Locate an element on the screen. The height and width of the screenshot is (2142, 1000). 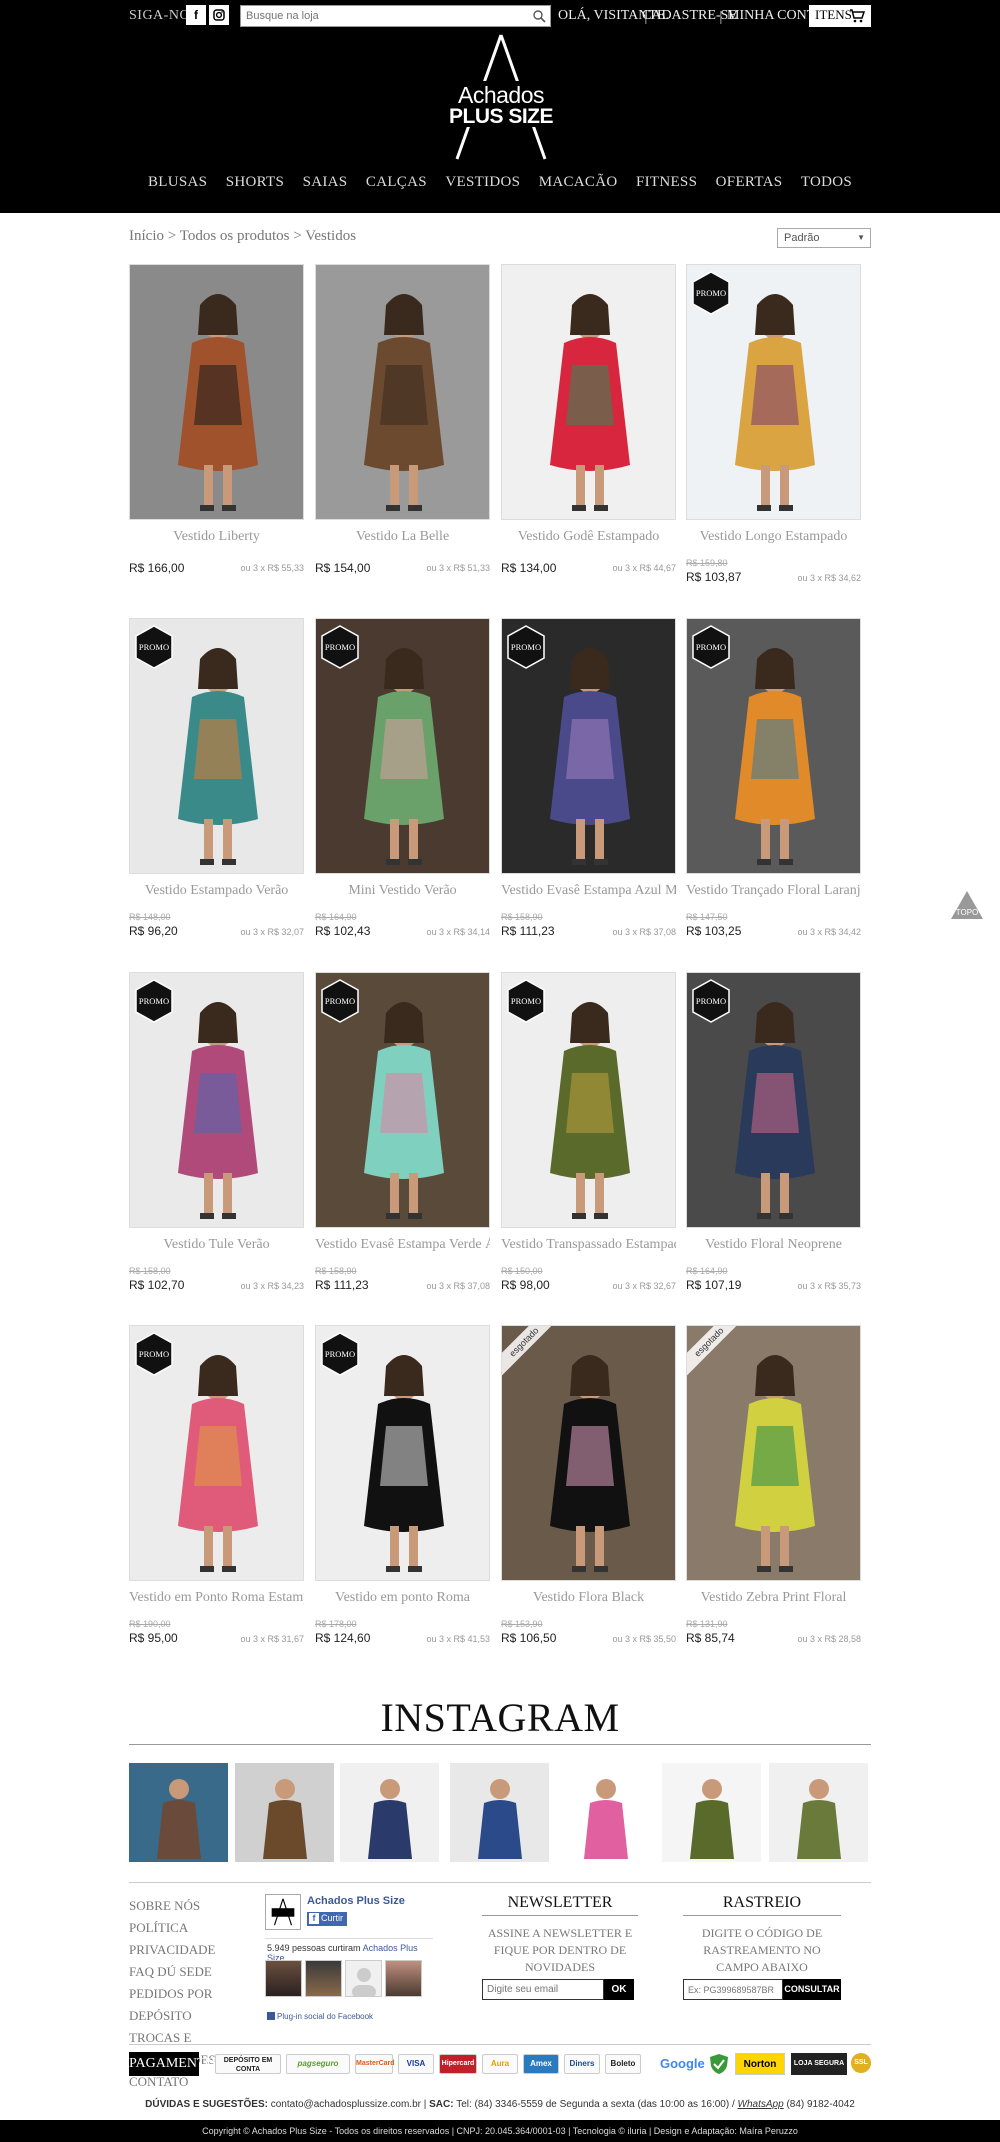
footer-link-faq: FAQ DÚ SEDE is located at coordinates (184, 1972).